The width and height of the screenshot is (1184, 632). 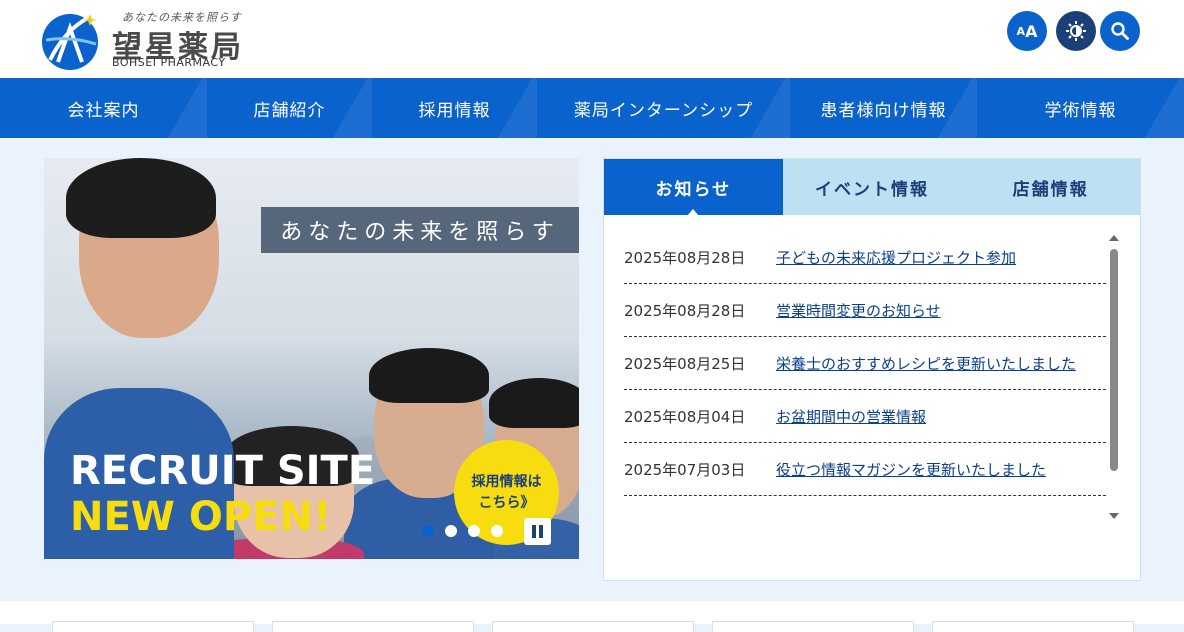 What do you see at coordinates (223, 471) in the screenshot?
I see `hero-headline-1: RECRUIT SITE` at bounding box center [223, 471].